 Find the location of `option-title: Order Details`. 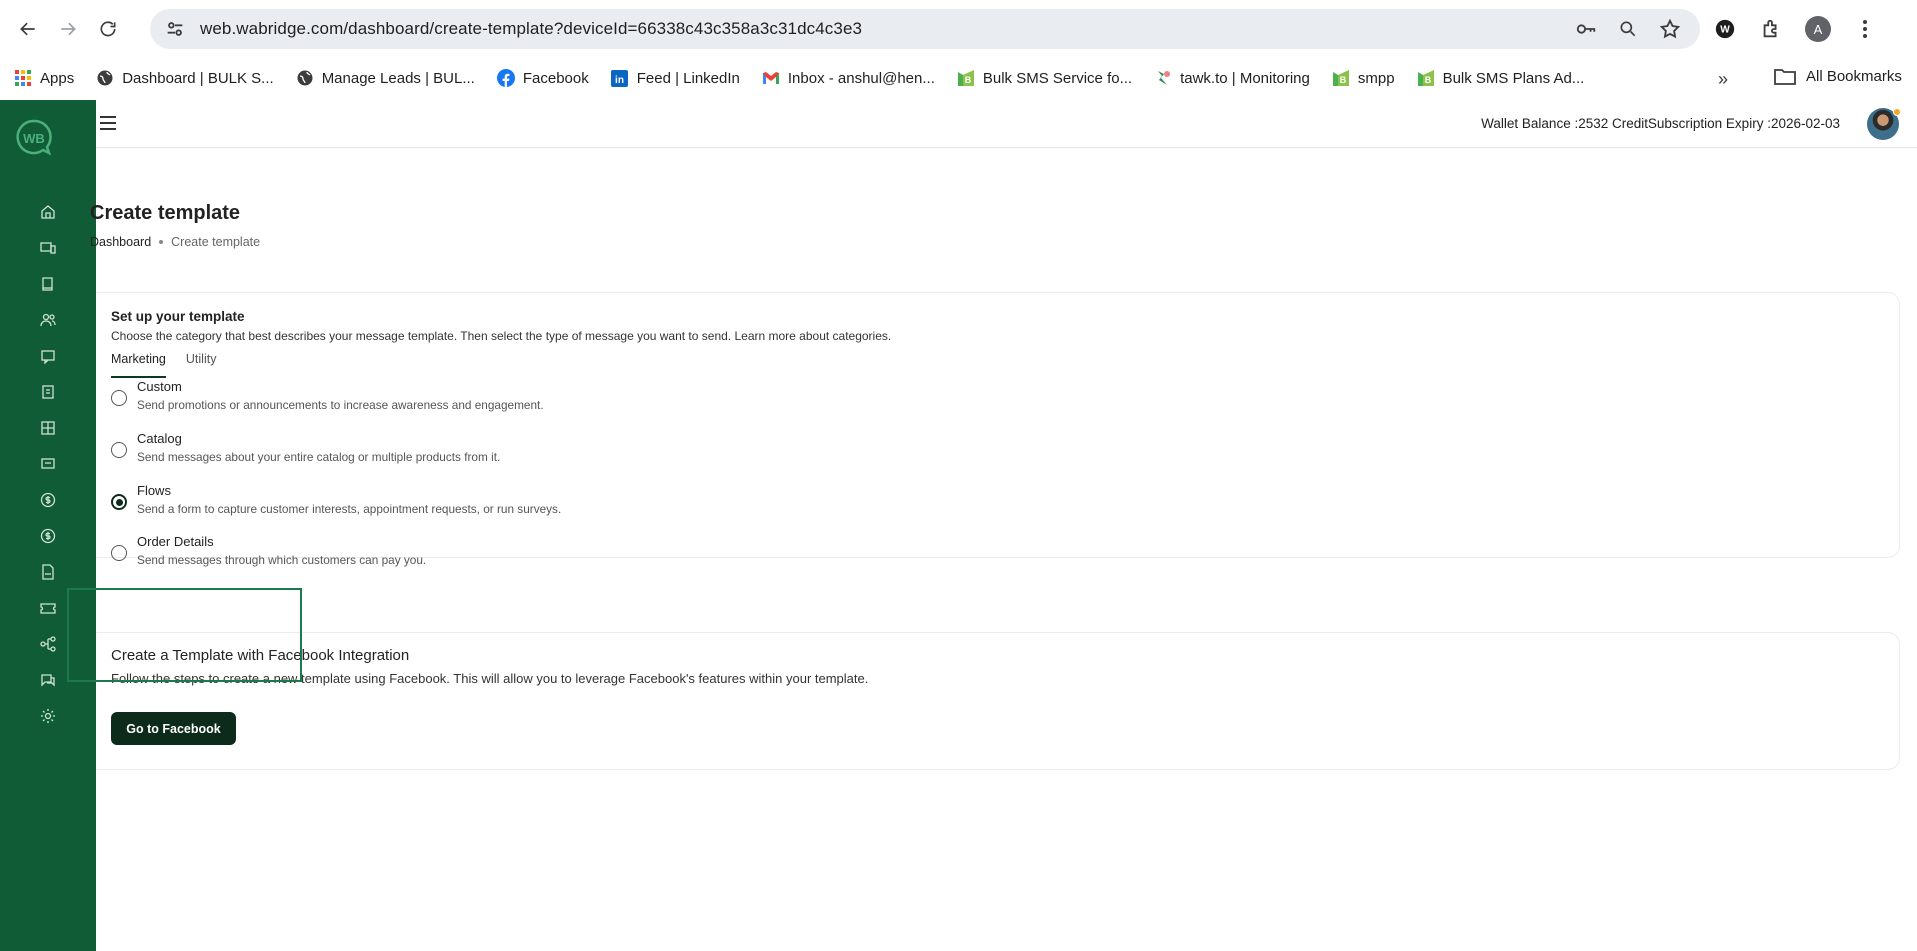

option-title: Order Details is located at coordinates (175, 541).